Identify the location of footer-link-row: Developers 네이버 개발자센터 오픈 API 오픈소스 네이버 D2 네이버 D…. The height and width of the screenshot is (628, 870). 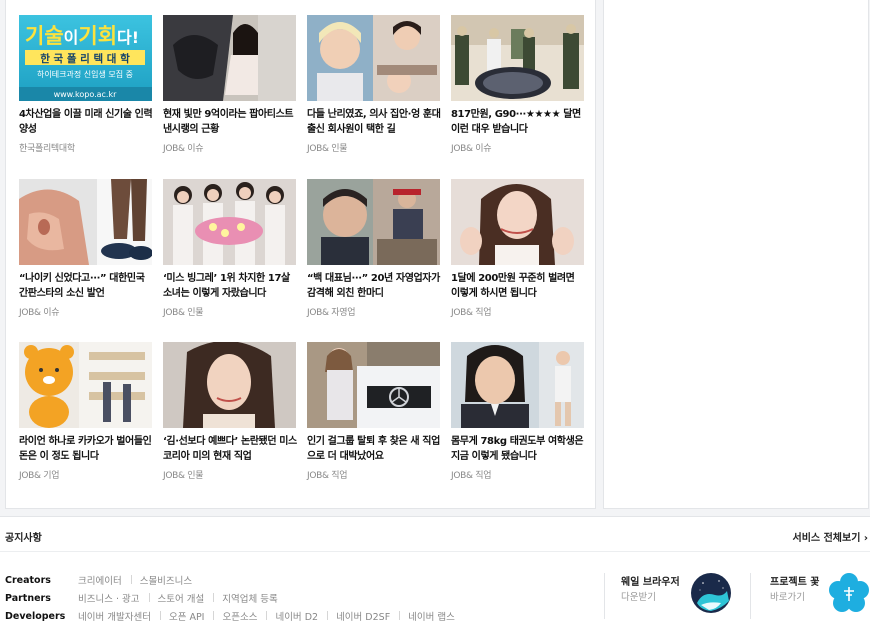
(234, 616).